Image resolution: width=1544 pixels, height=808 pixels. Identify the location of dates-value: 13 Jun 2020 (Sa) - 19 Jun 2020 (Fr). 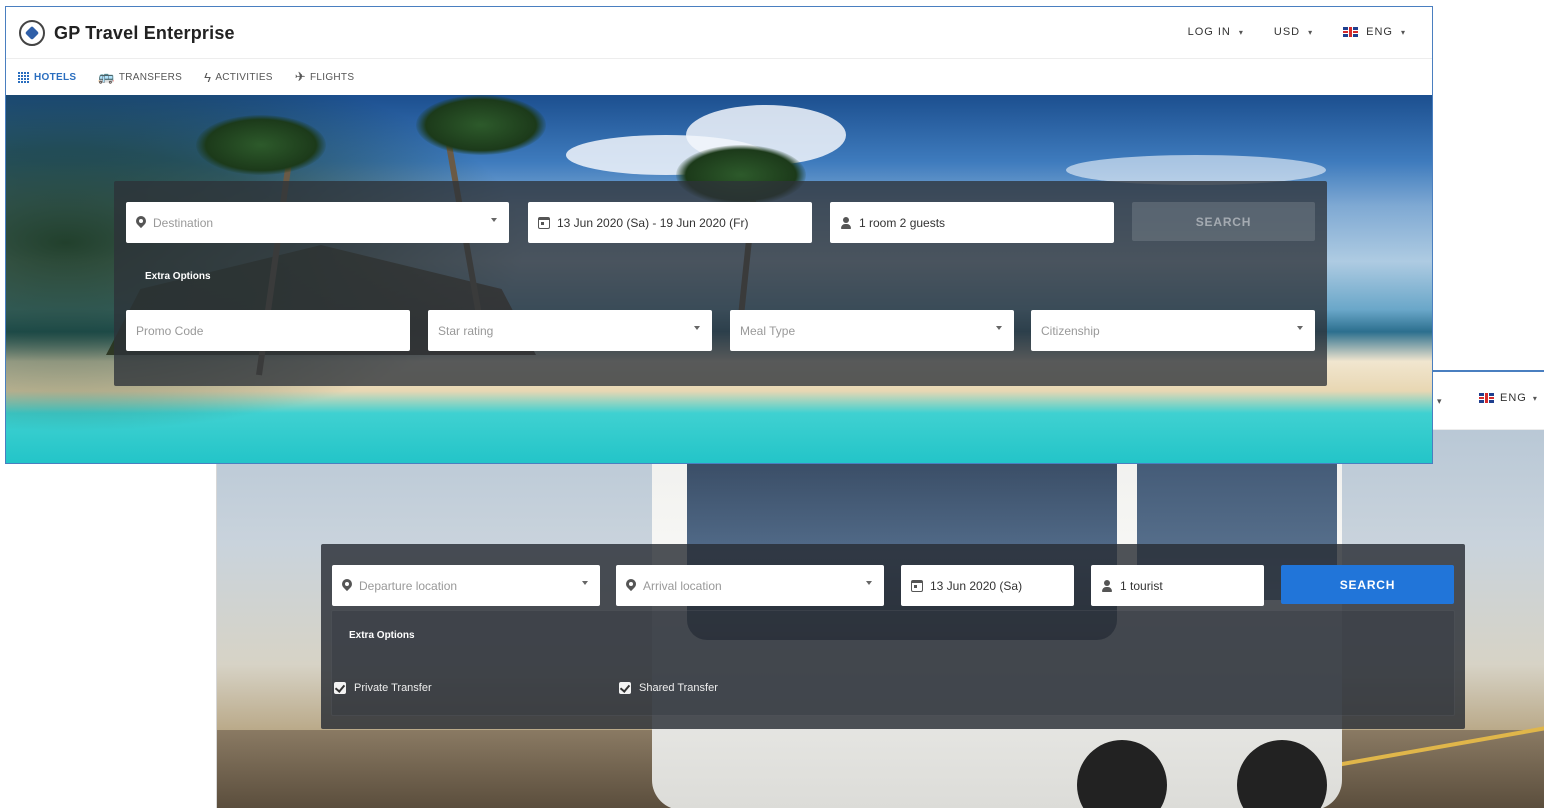
(653, 222).